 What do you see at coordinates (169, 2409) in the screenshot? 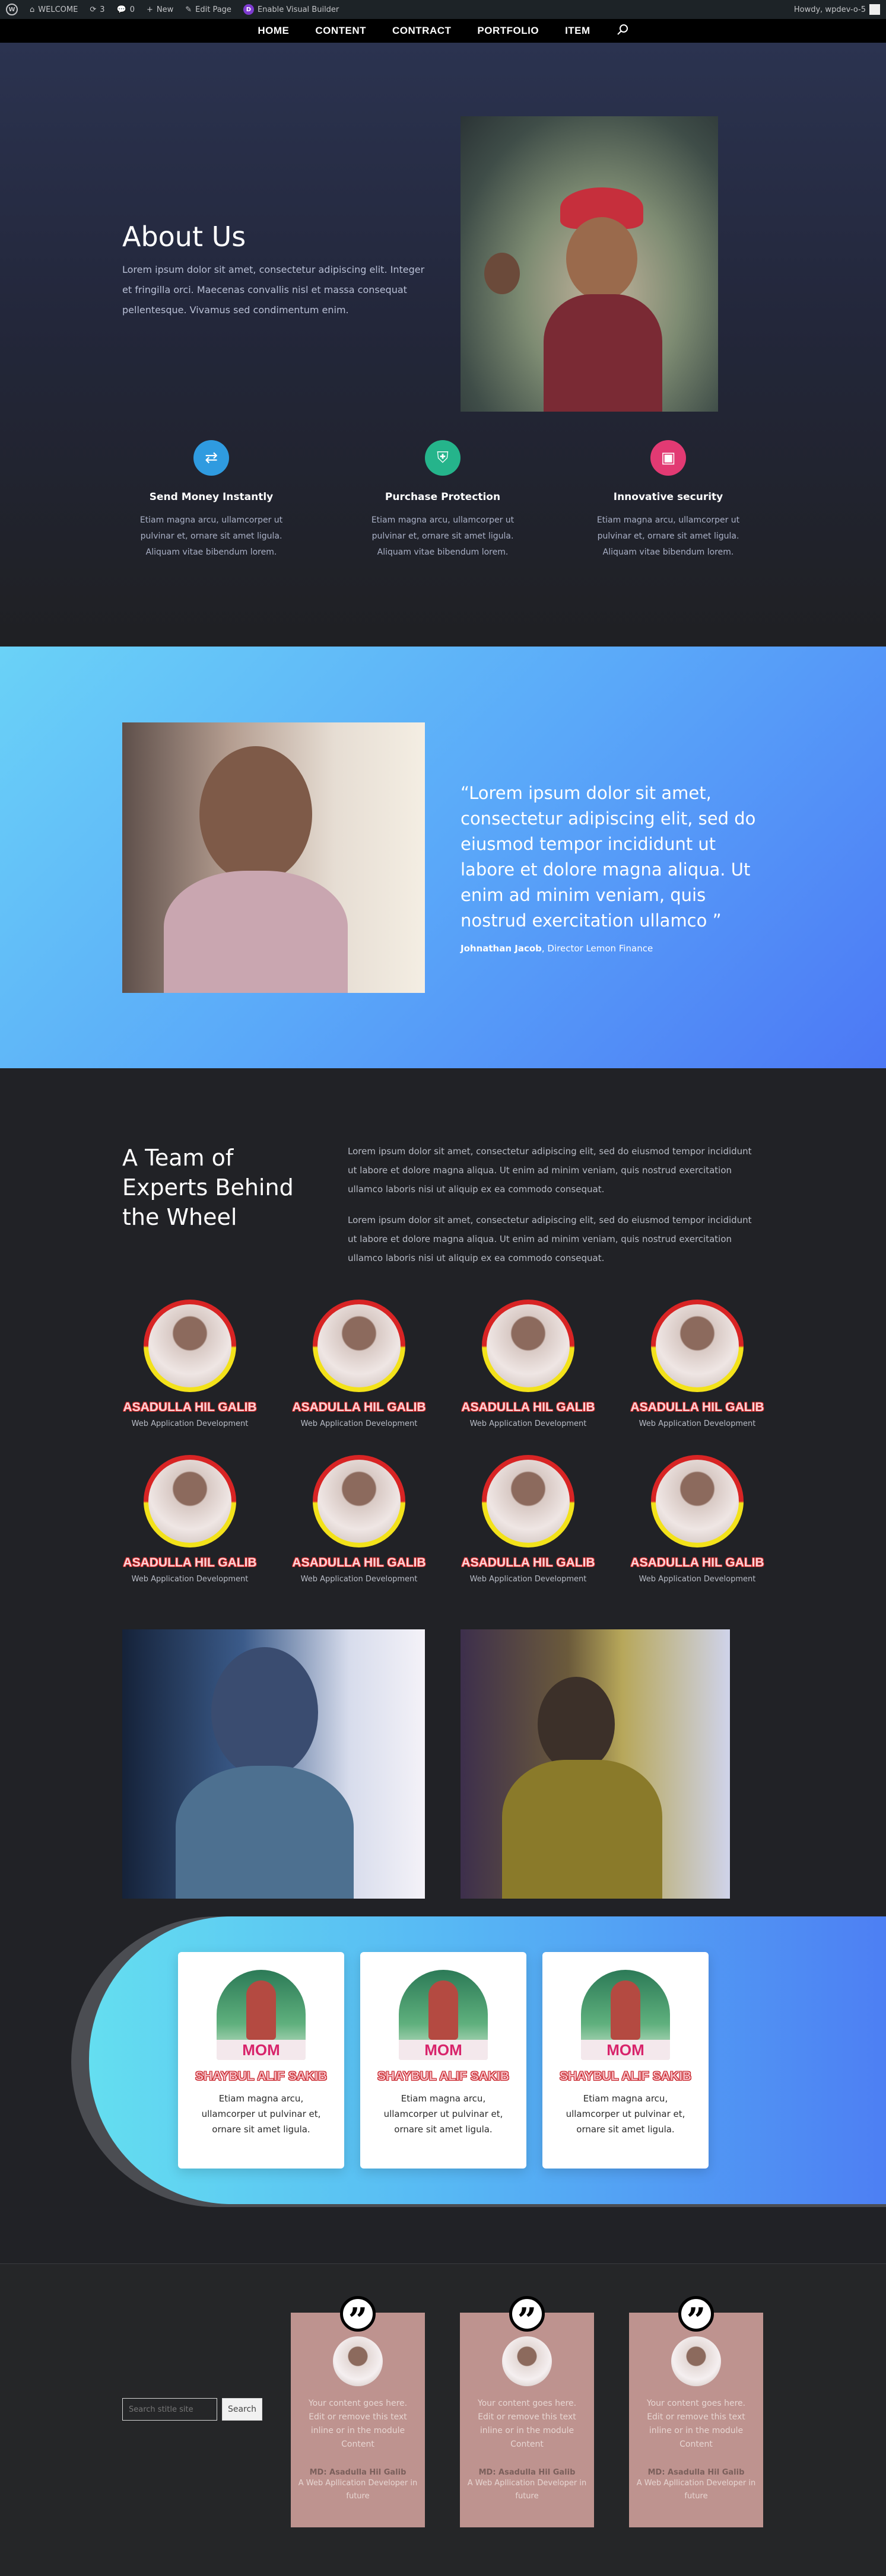
I see `search-input` at bounding box center [169, 2409].